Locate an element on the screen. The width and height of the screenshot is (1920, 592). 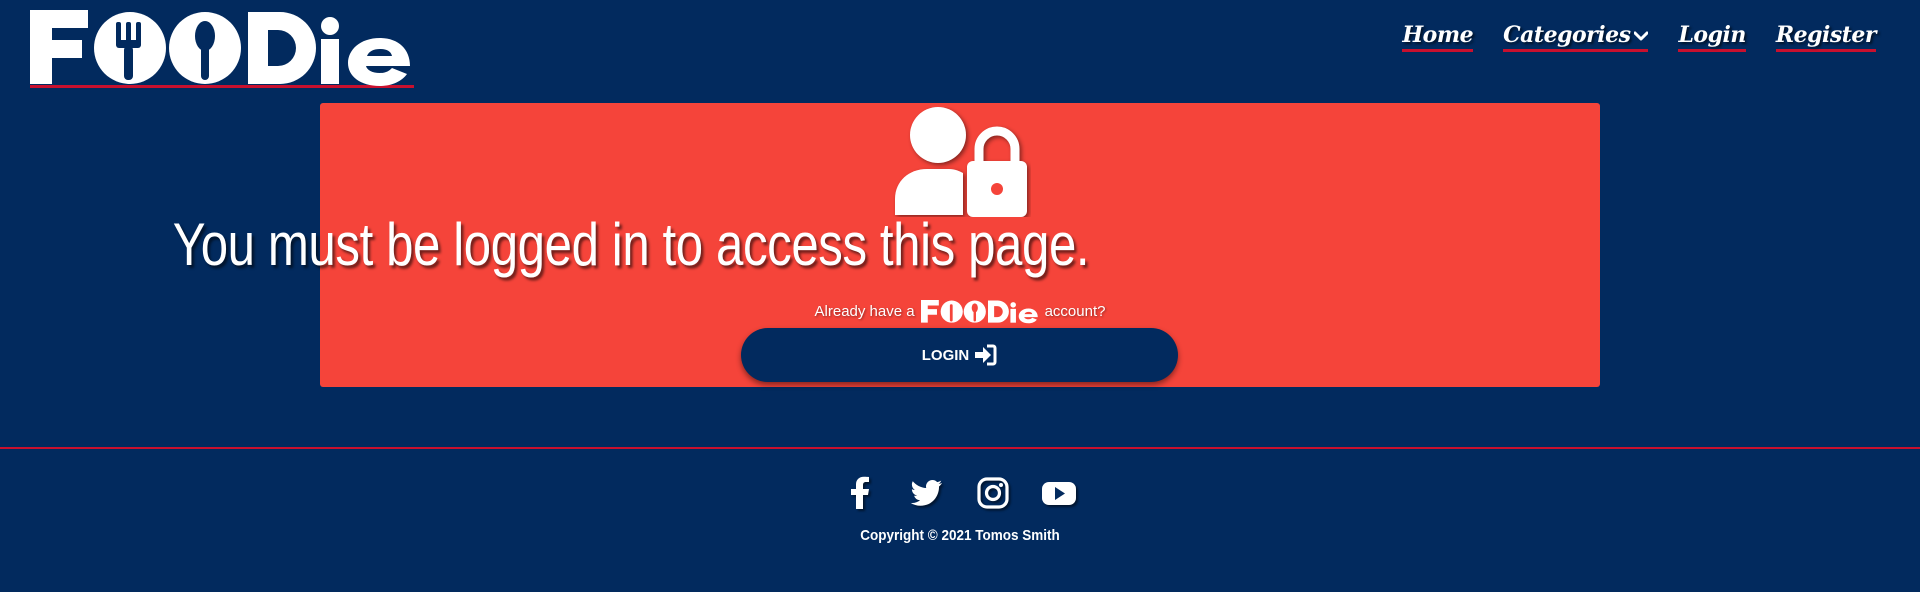
nav-login-label: Login is located at coordinates (1712, 35).